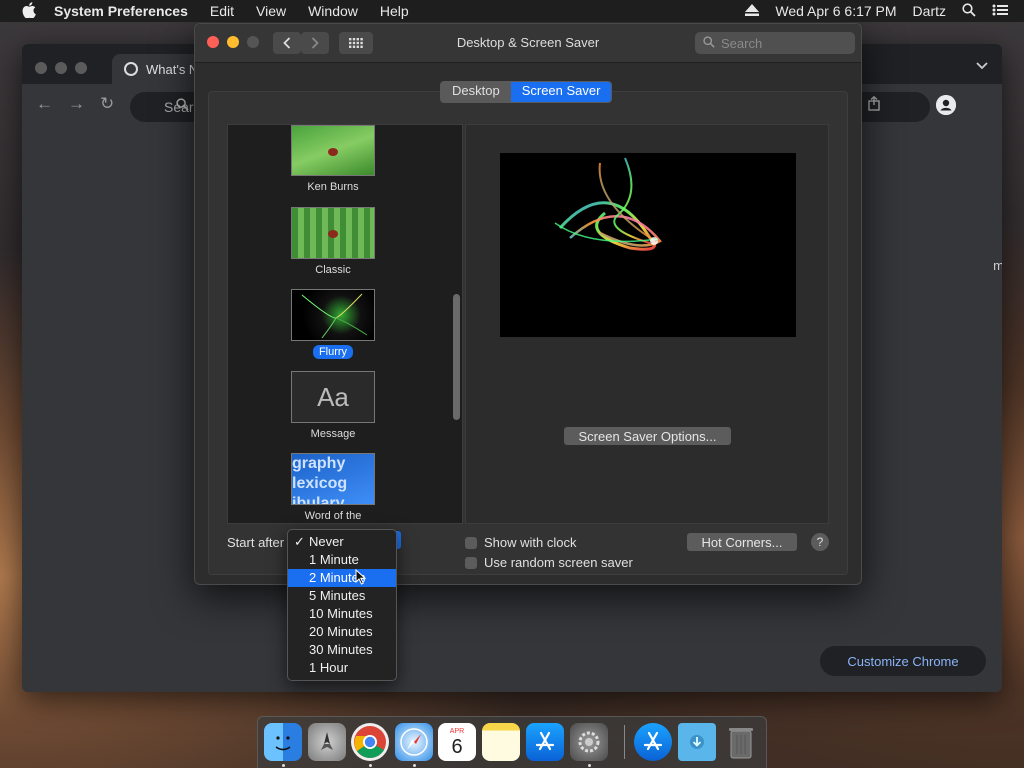 Image resolution: width=1024 pixels, height=768 pixels. What do you see at coordinates (44, 104) in the screenshot?
I see `back-arrow-icon: ←` at bounding box center [44, 104].